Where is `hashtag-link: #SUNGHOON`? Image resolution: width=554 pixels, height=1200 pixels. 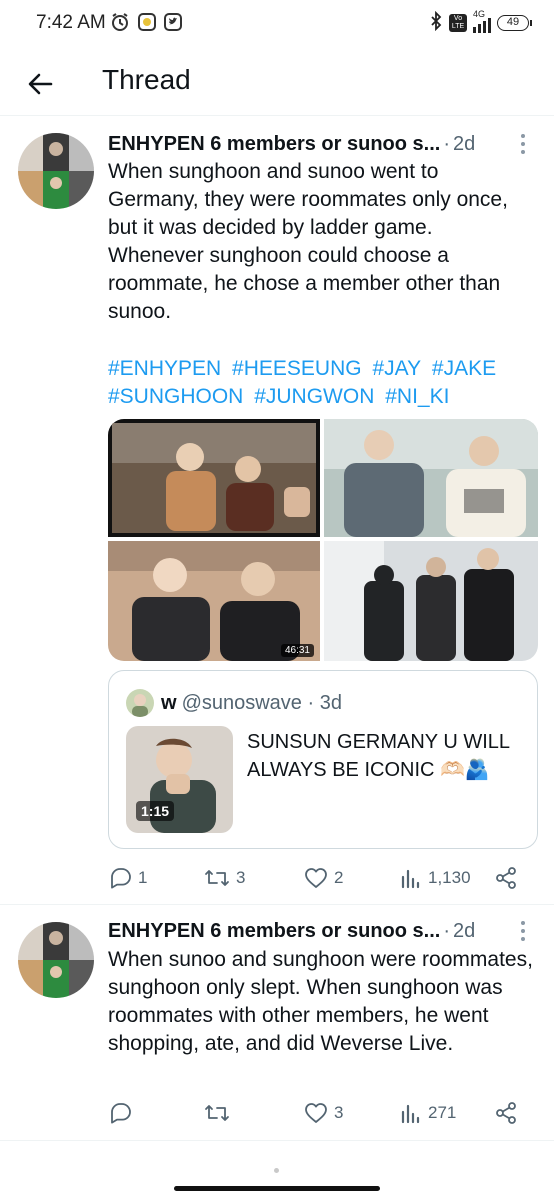
hashtag-link: #SUNGHOON is located at coordinates (175, 396).